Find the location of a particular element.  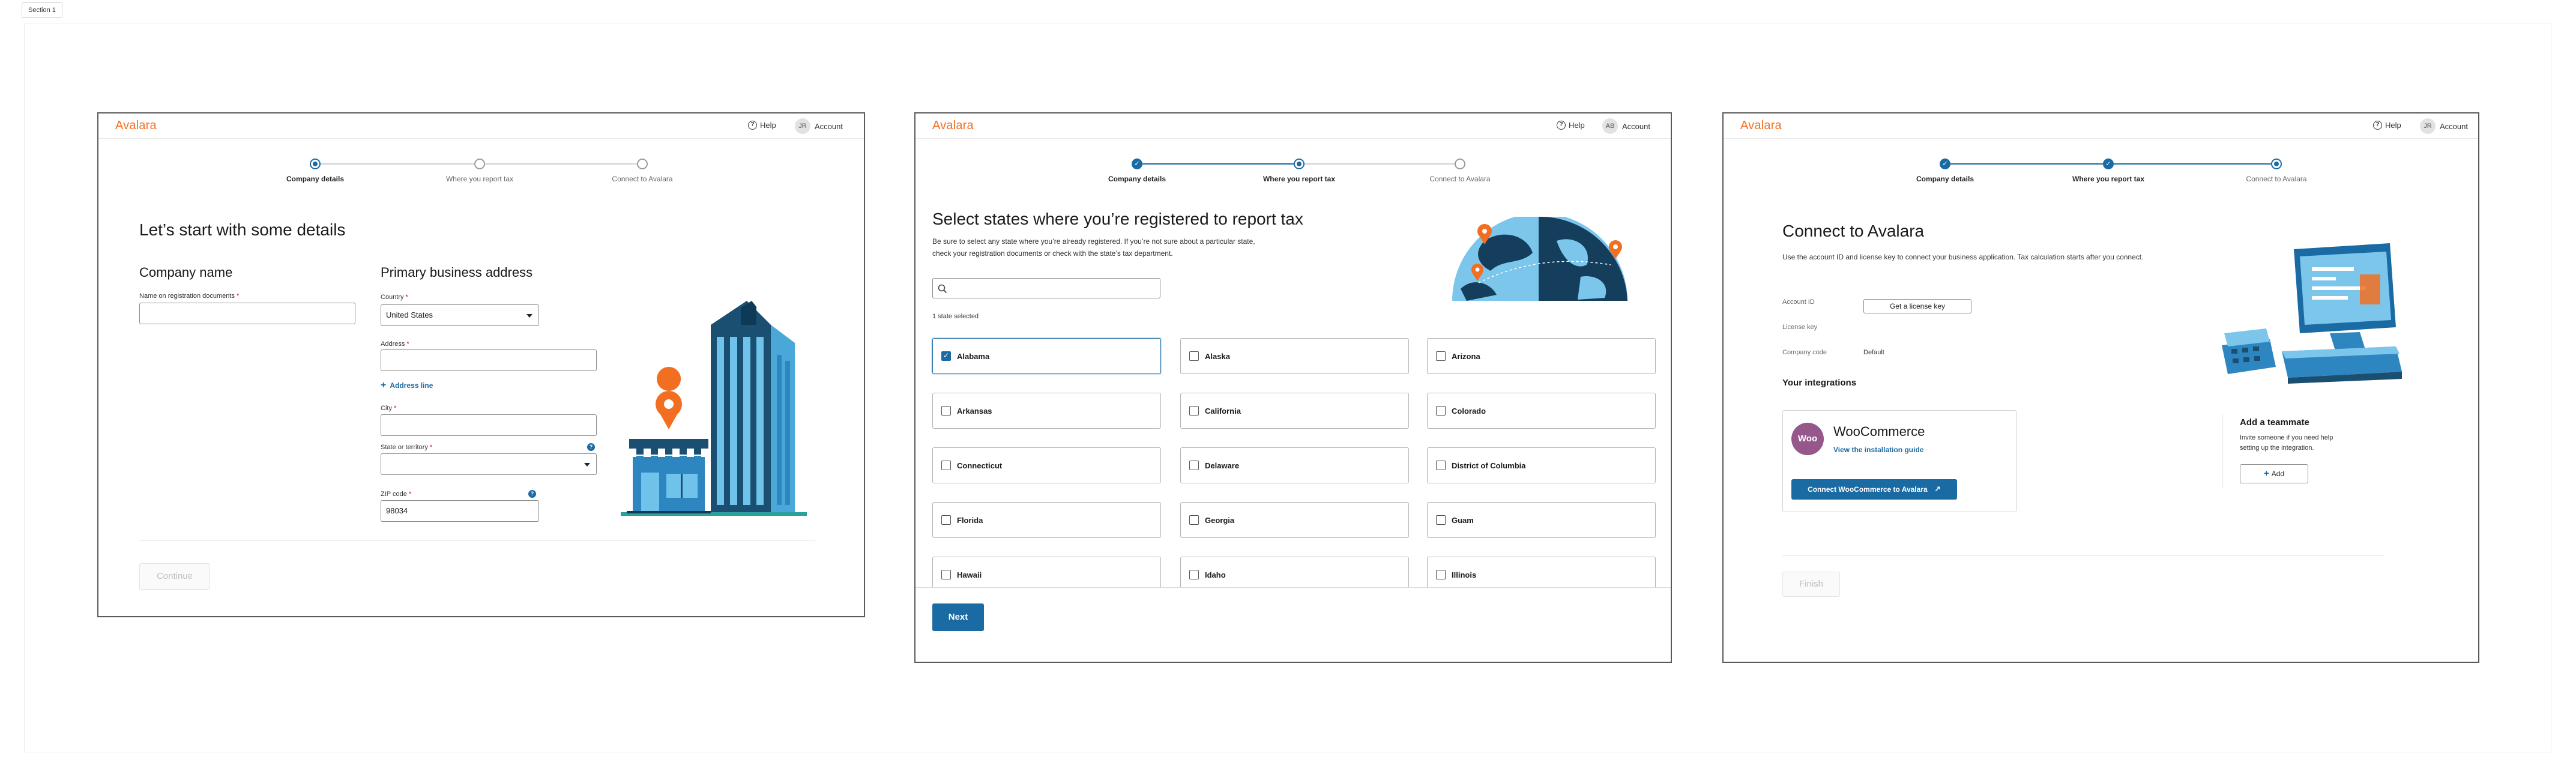

state-option-label: Alabama is located at coordinates (973, 356).